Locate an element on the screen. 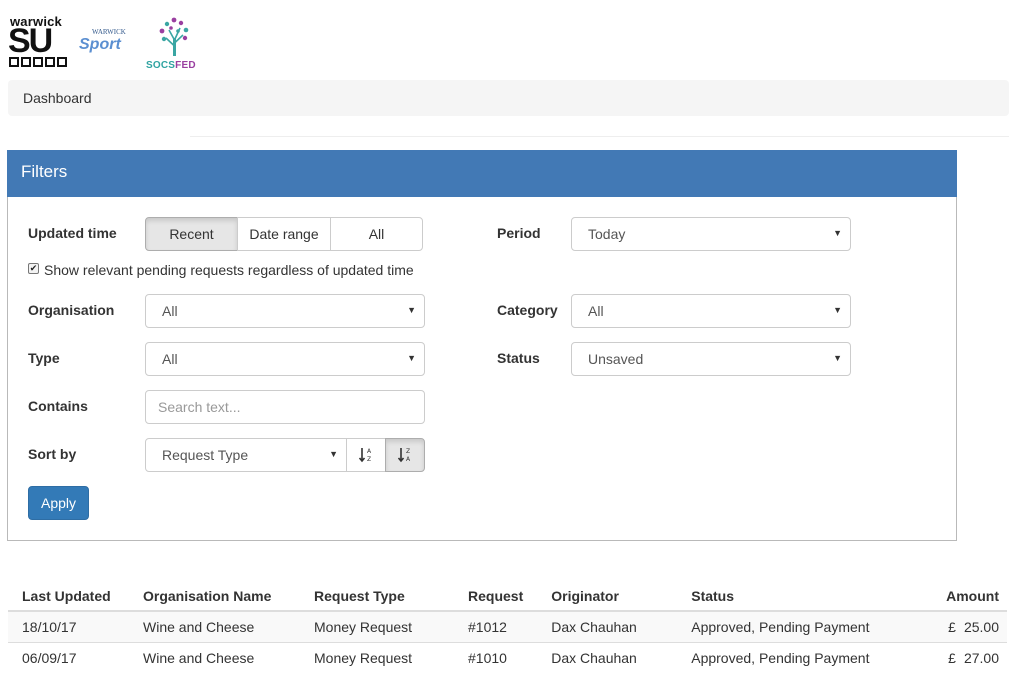 The width and height of the screenshot is (1009, 676). type-select: All ▼ is located at coordinates (285, 359).